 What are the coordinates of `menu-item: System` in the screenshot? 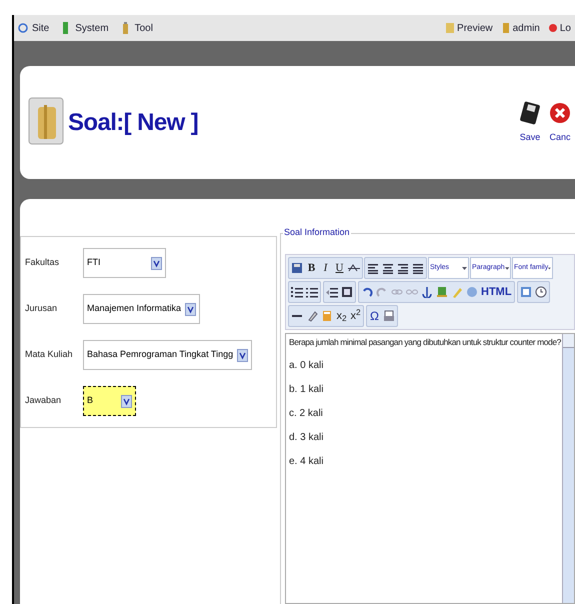 It's located at (85, 28).